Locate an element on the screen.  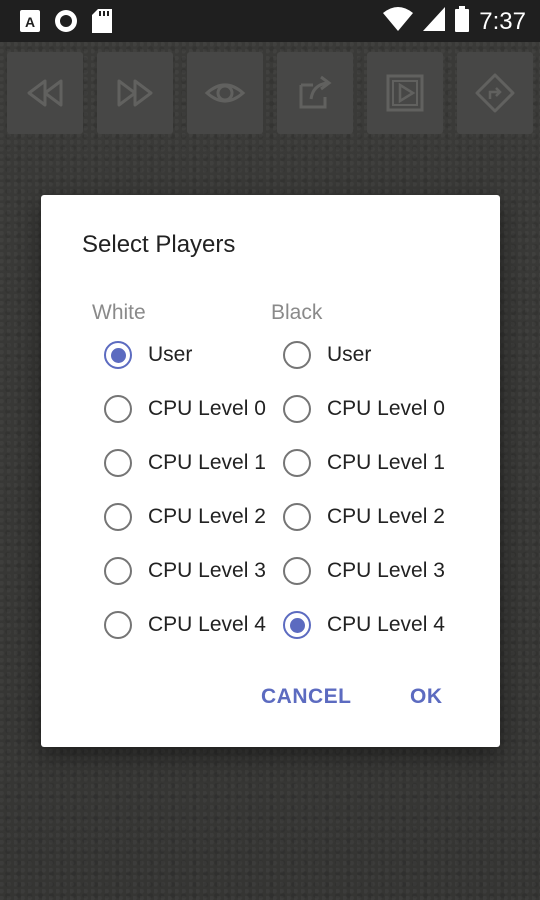
clock-time: 7:37 is located at coordinates (502, 21).